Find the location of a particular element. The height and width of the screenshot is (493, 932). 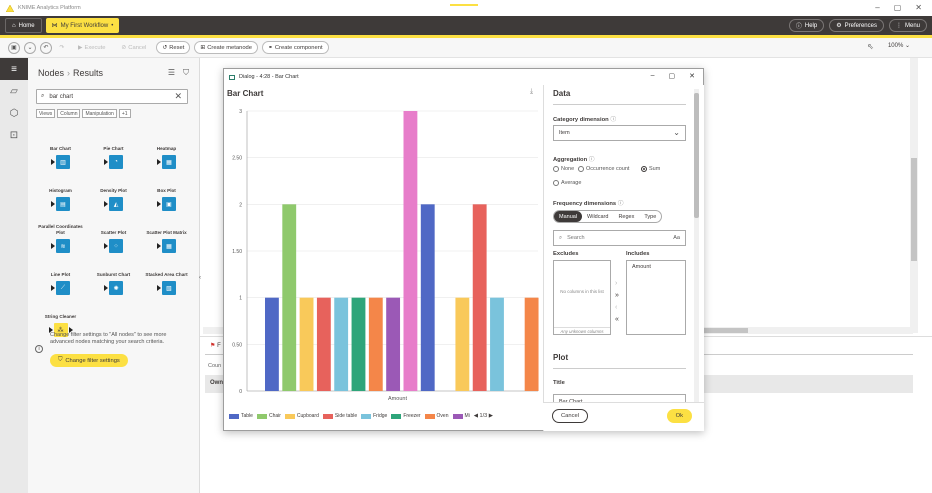

redo-icon: ↷ is located at coordinates (62, 48).